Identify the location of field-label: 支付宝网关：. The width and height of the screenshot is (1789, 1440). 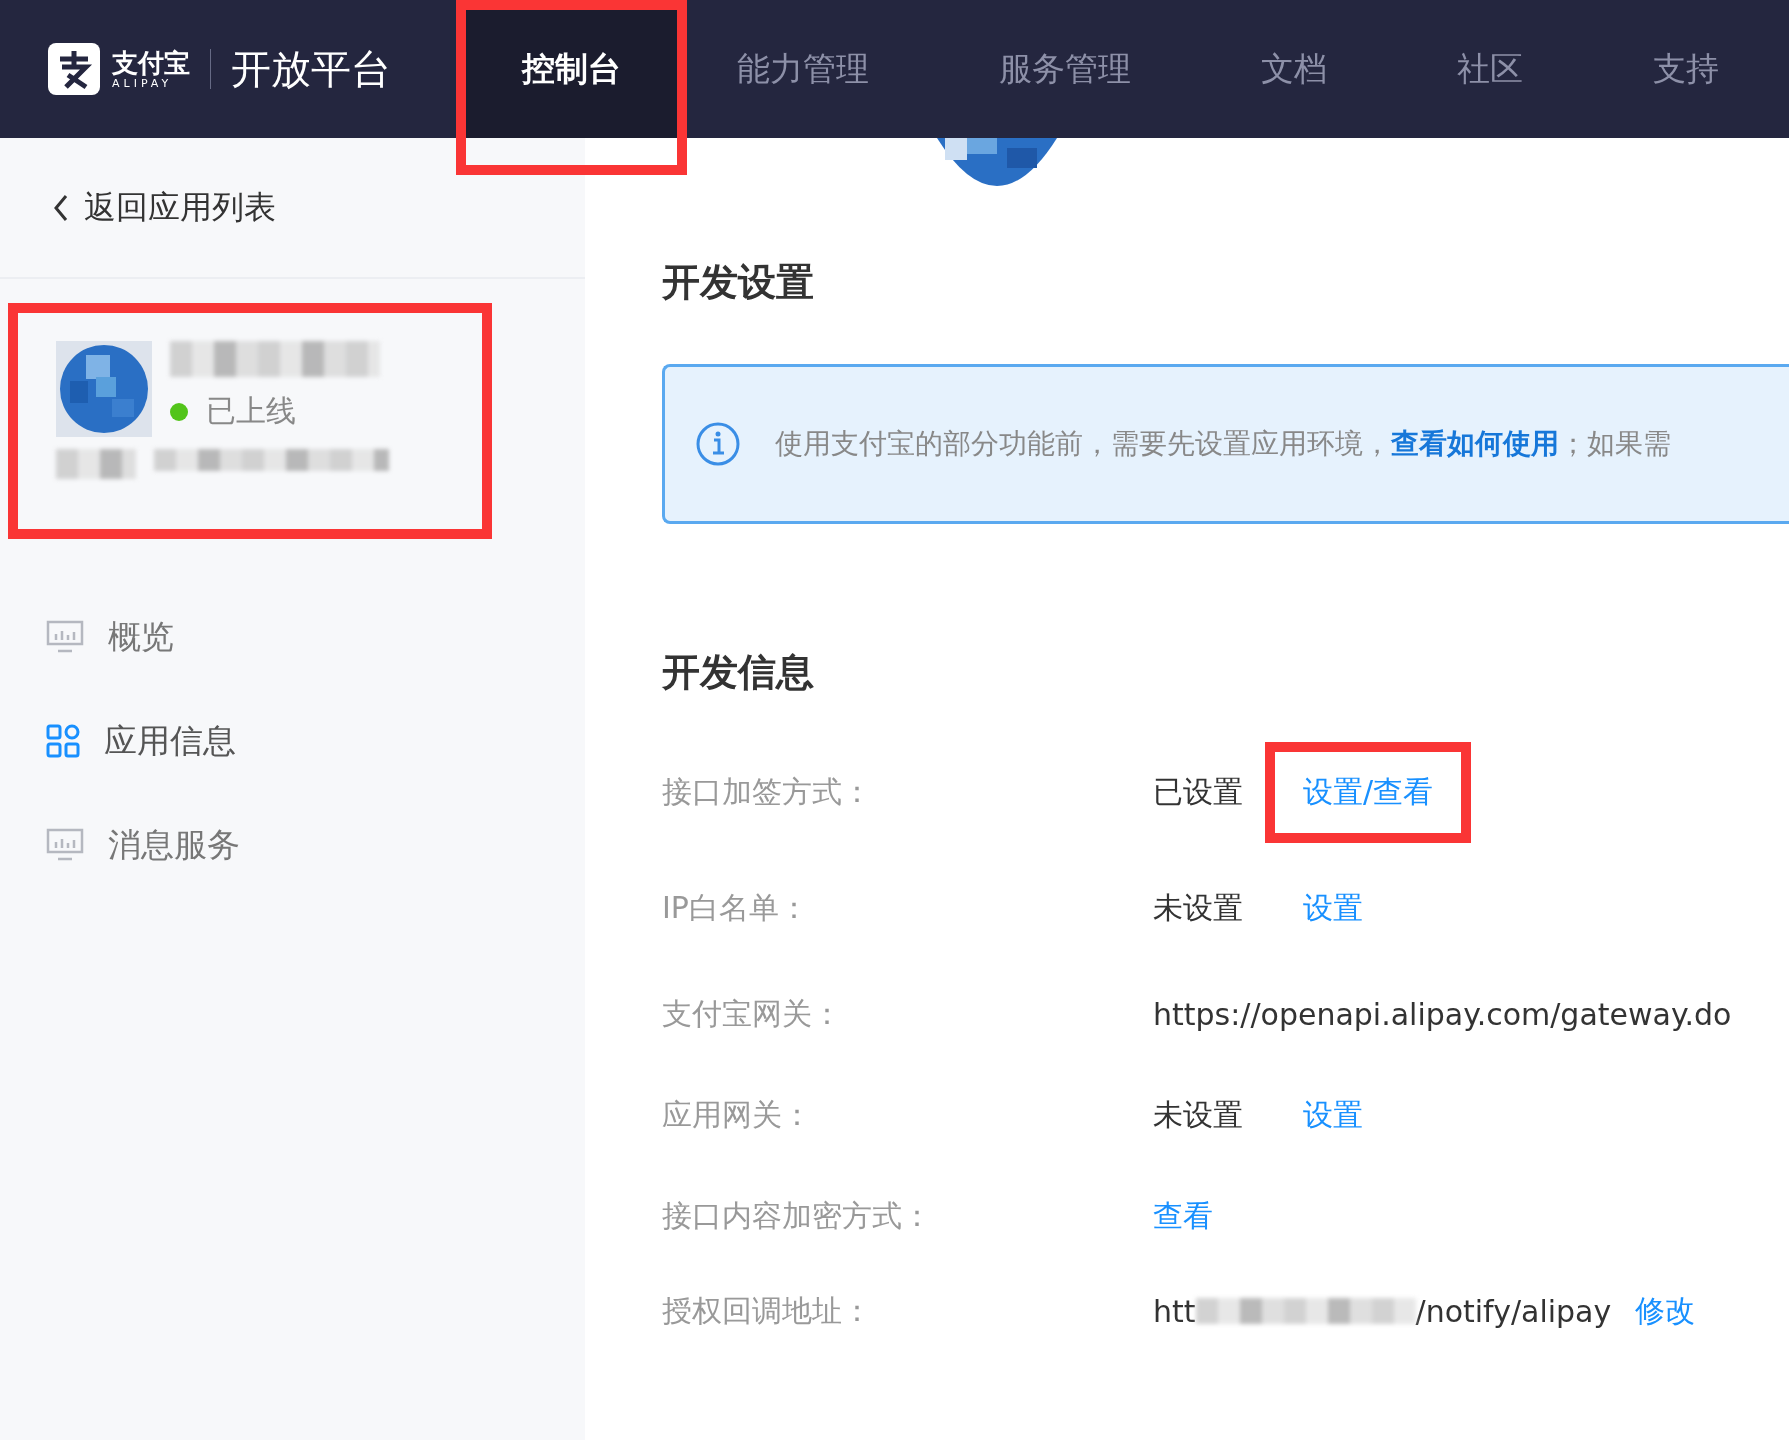
(752, 1013).